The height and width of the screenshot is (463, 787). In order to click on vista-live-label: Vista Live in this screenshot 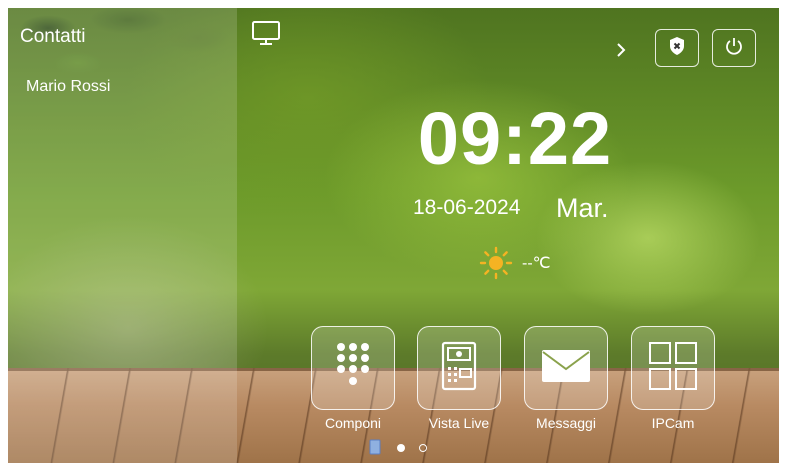, I will do `click(459, 423)`.